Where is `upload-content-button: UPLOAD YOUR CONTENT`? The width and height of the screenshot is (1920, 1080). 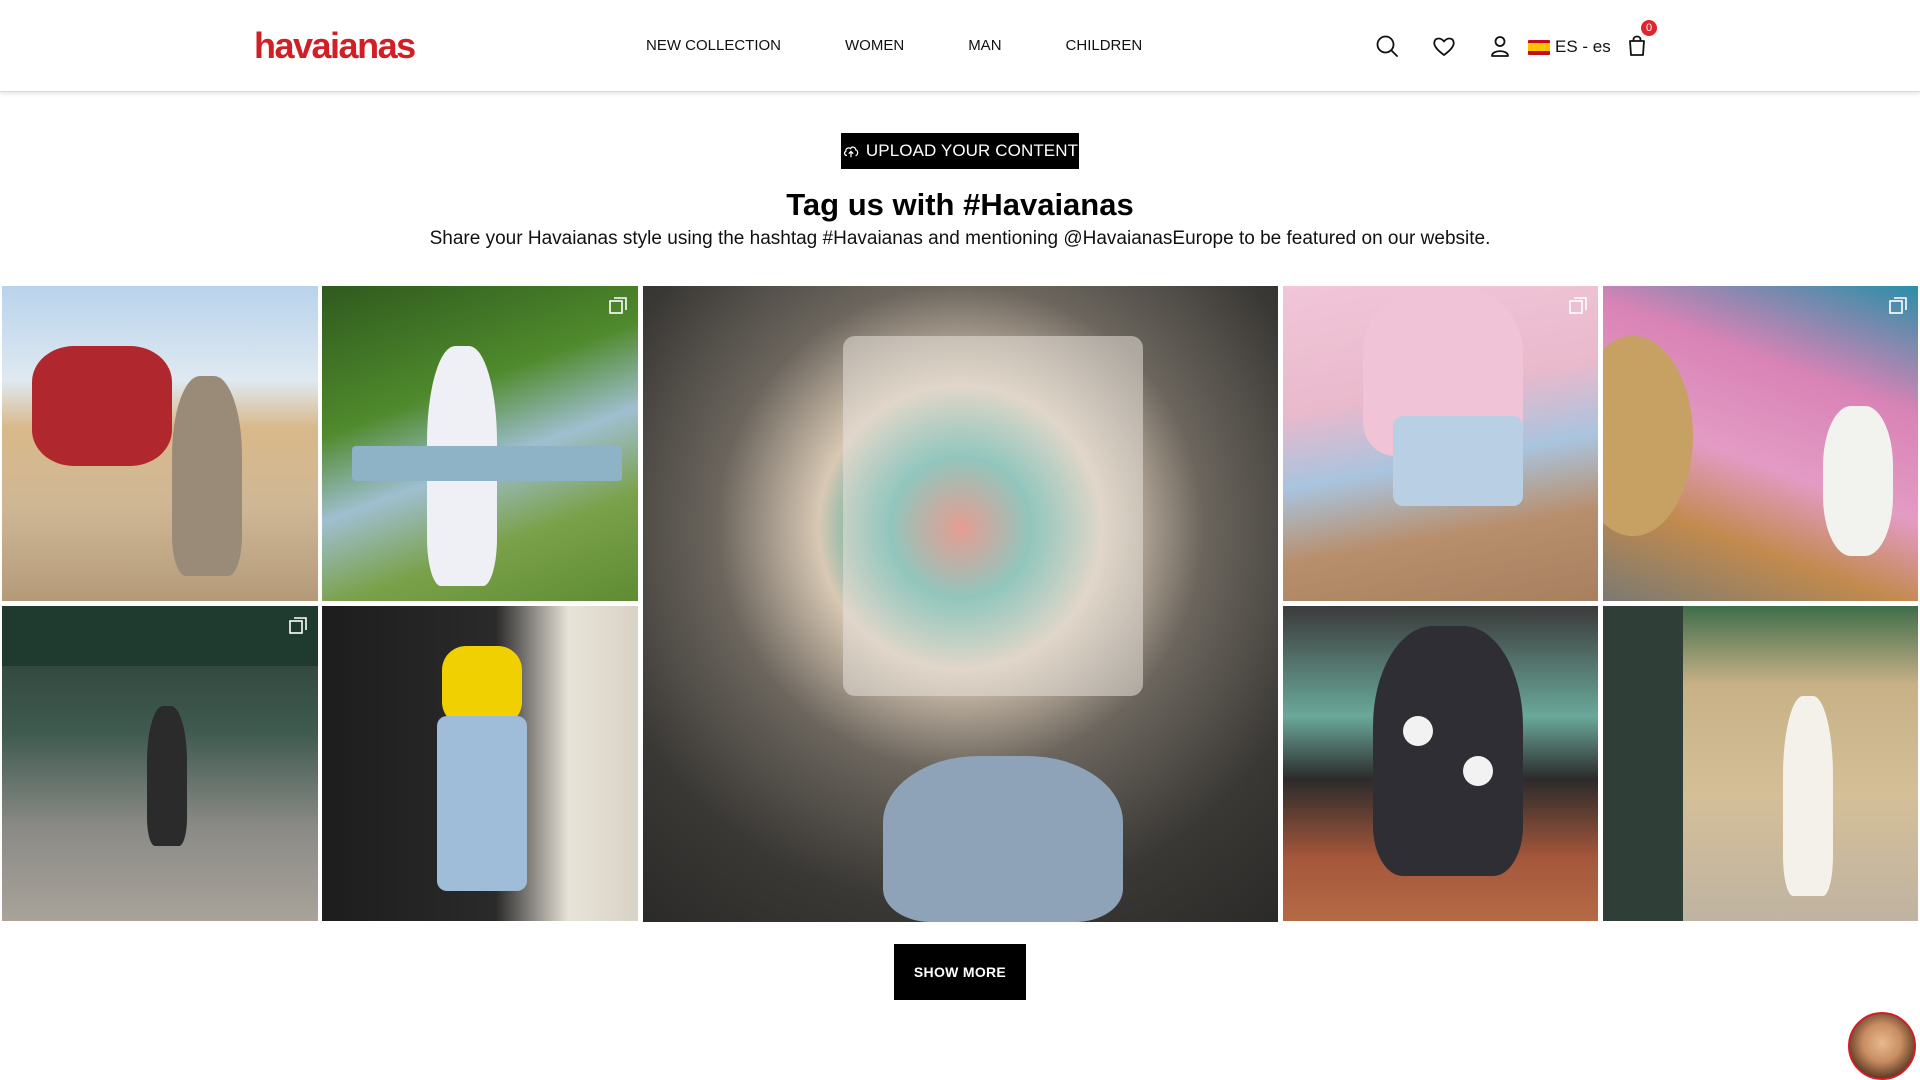
upload-content-button: UPLOAD YOUR CONTENT is located at coordinates (960, 151).